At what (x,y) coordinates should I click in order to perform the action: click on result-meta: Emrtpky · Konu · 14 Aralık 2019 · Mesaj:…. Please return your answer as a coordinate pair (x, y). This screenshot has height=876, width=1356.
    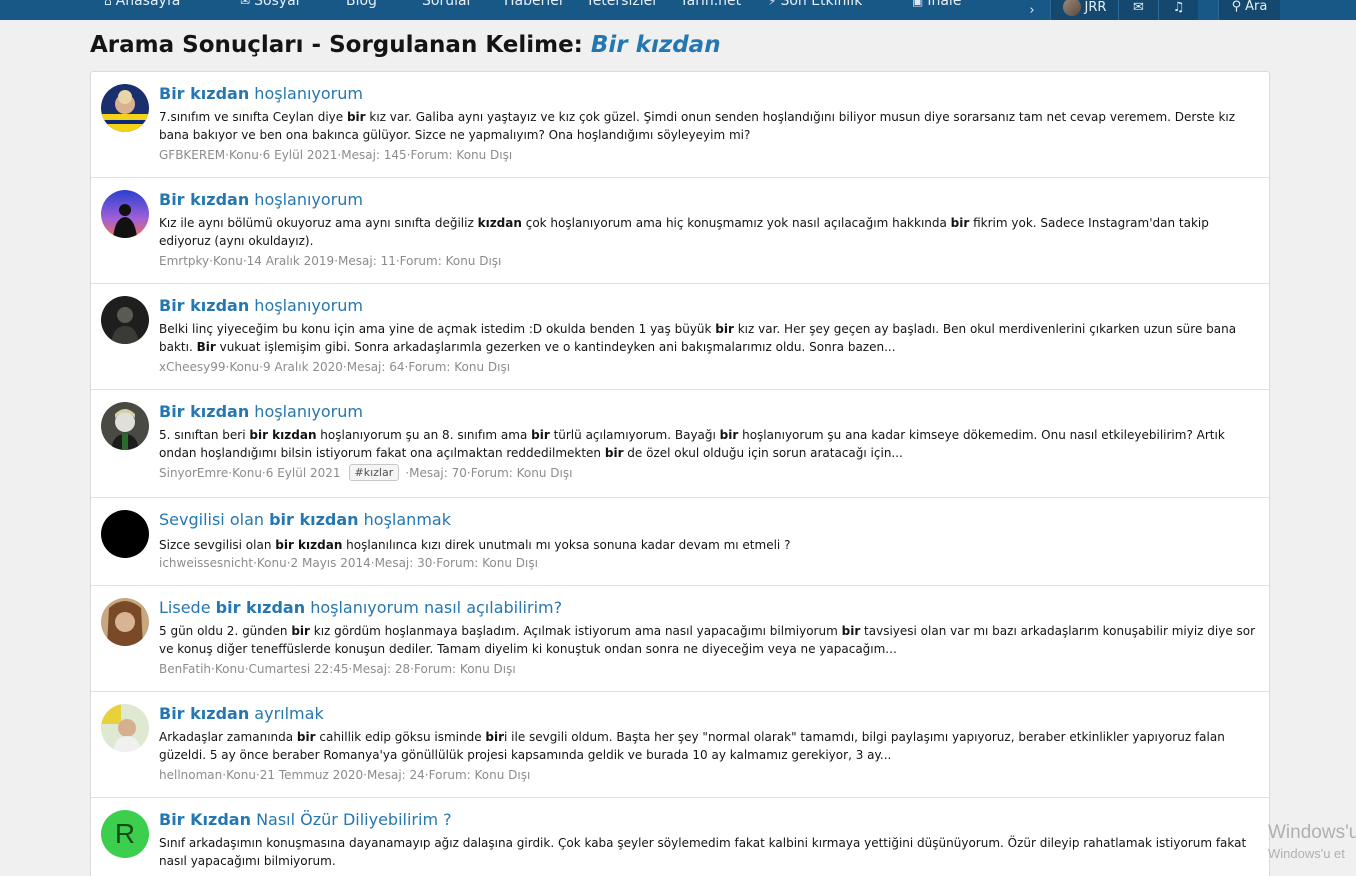
    Looking at the image, I should click on (330, 261).